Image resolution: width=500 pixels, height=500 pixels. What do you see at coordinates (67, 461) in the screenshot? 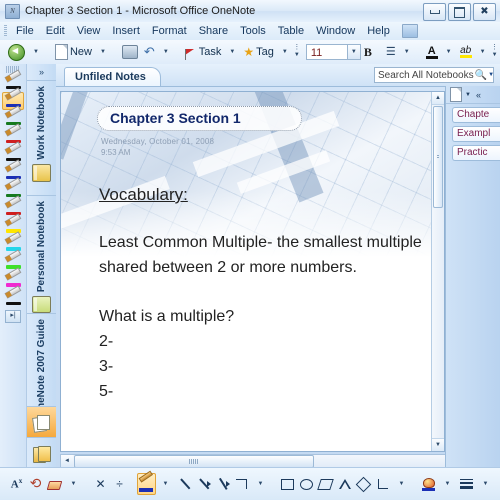
I see `scroll-left-arrow: ◄` at bounding box center [67, 461].